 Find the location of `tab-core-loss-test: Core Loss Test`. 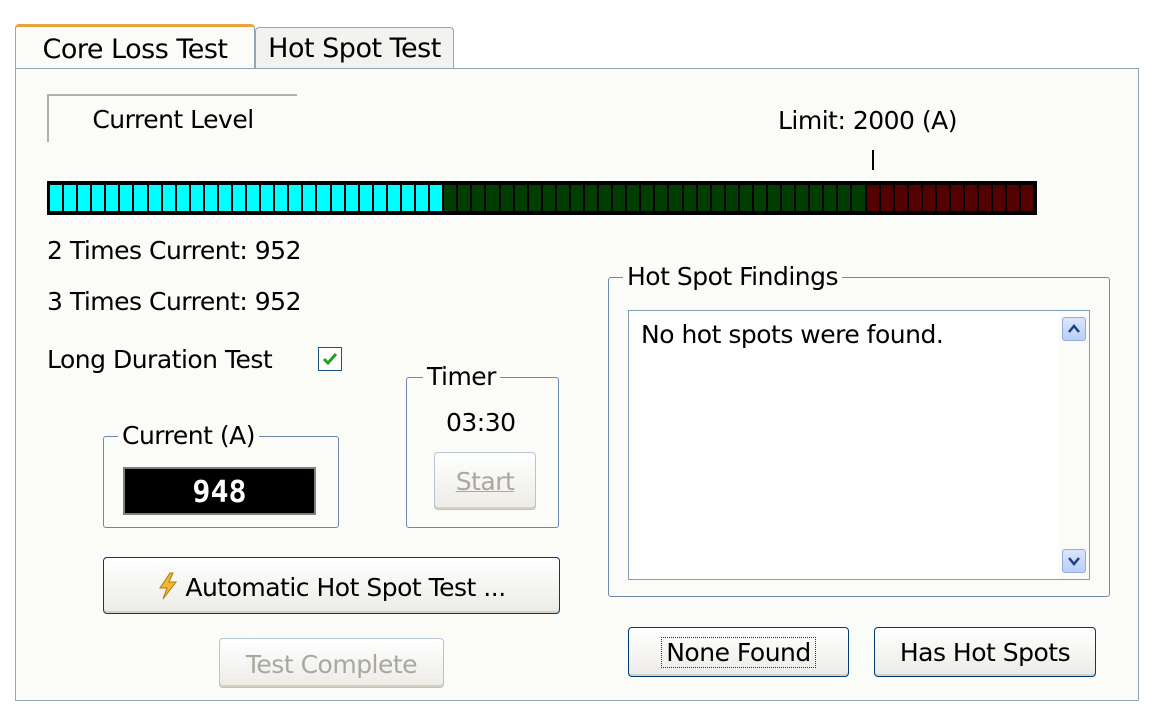

tab-core-loss-test: Core Loss Test is located at coordinates (135, 47).